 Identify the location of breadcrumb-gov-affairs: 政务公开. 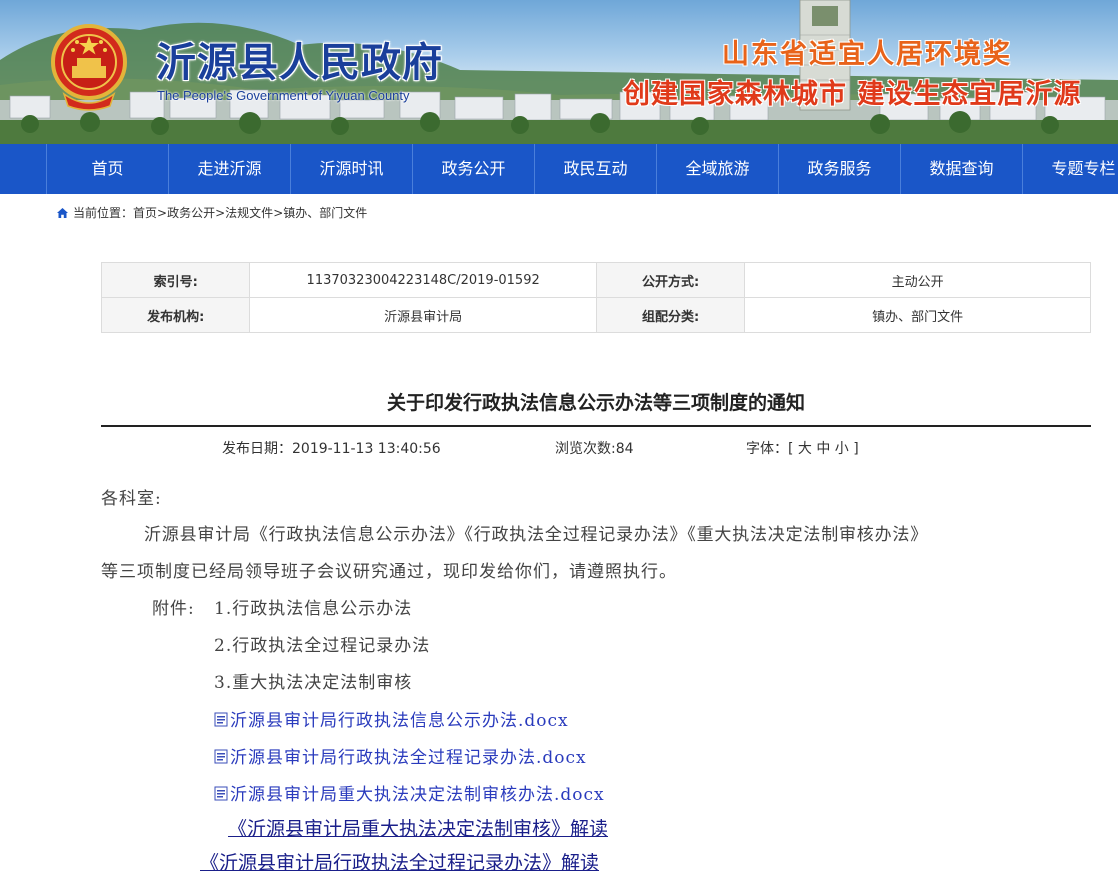
(191, 213).